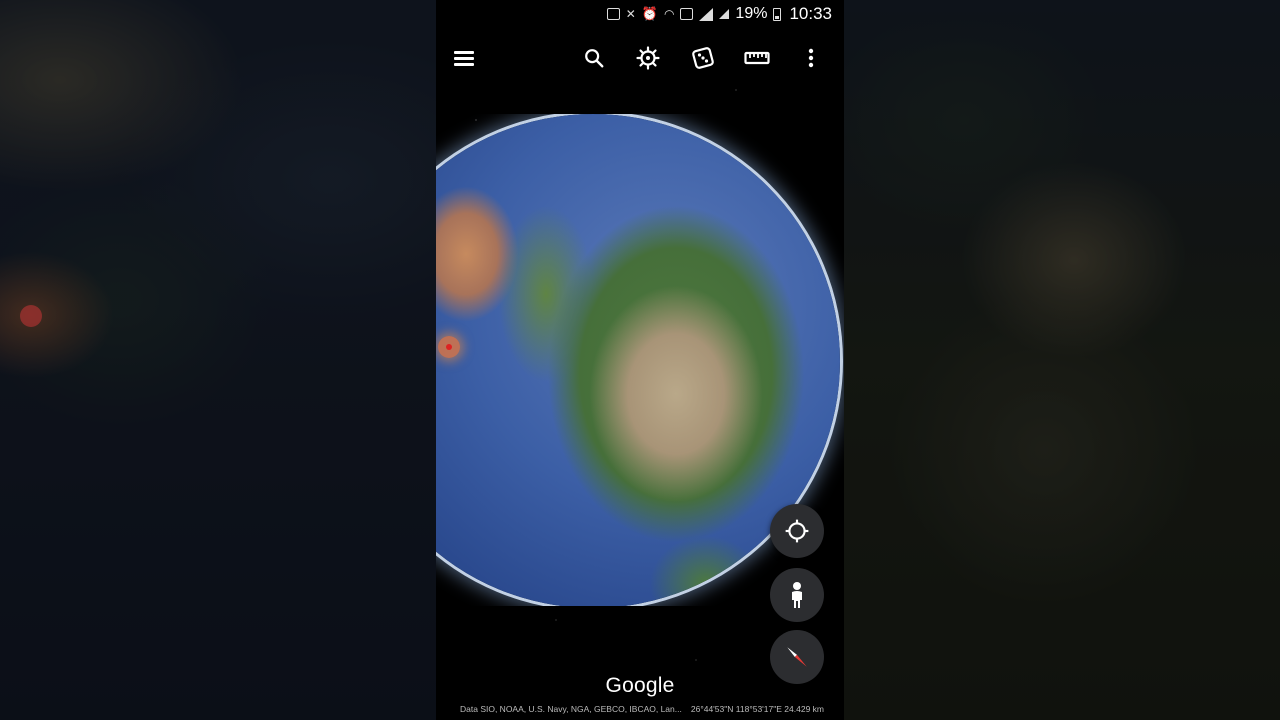  I want to click on blurred-marker, so click(31, 316).